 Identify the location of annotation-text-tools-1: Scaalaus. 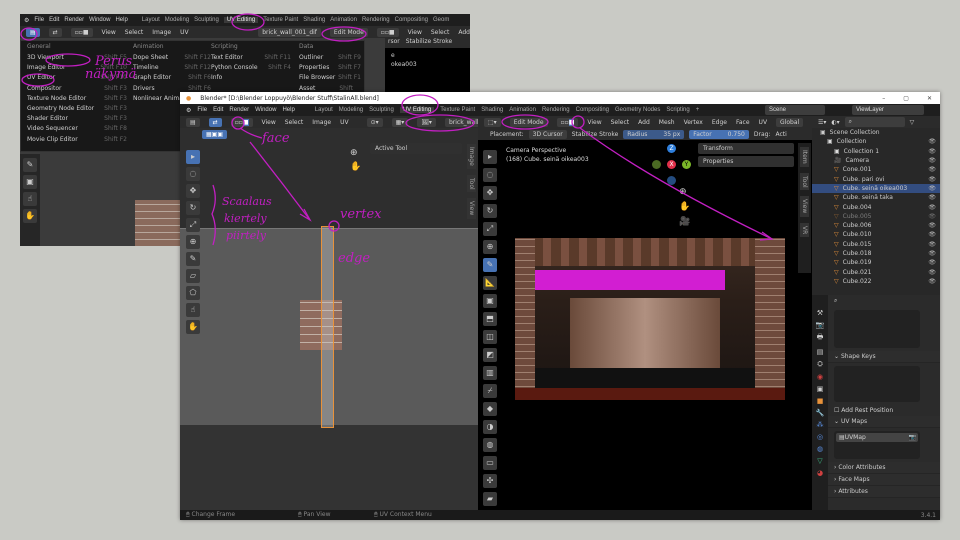
(247, 201).